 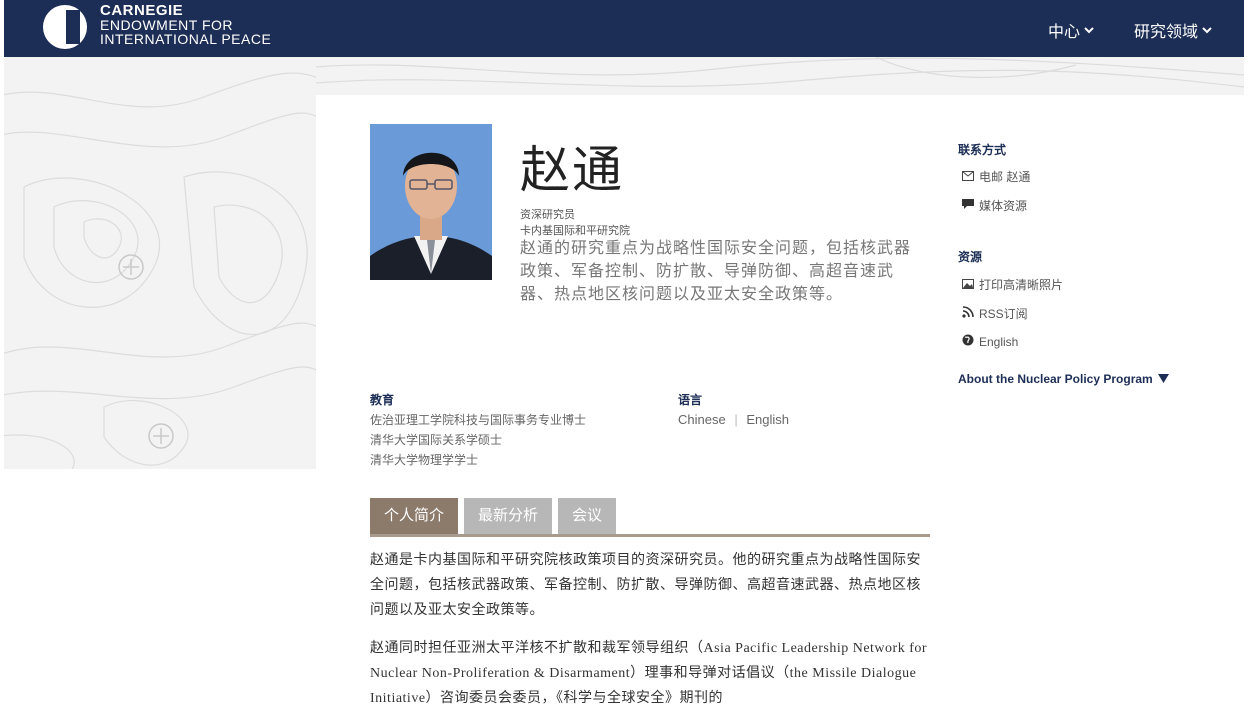 I want to click on image-icon, so click(x=968, y=285).